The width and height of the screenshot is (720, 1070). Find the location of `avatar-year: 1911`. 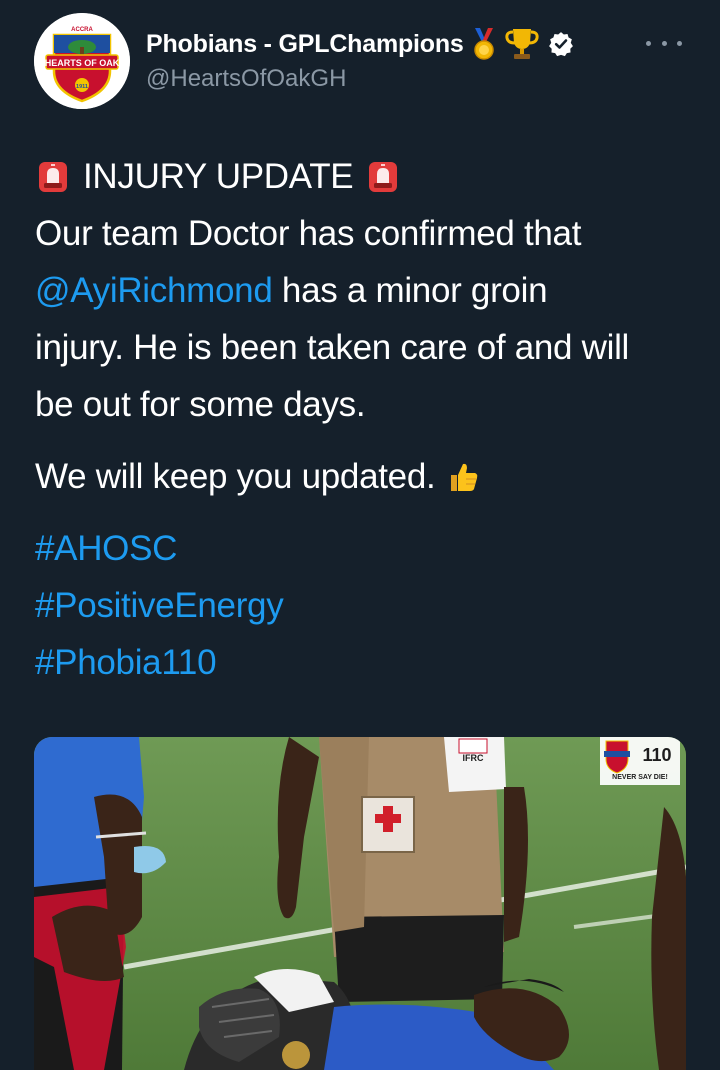

avatar-year: 1911 is located at coordinates (82, 87).